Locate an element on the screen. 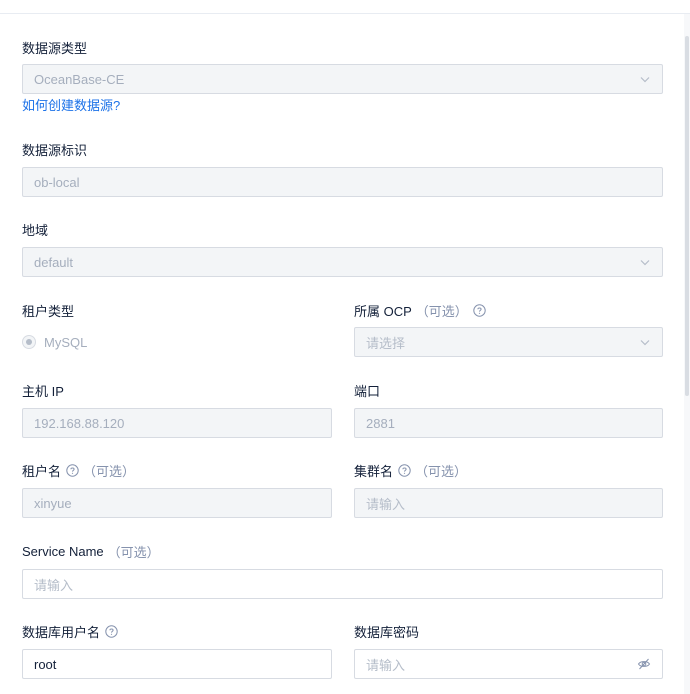  cluster-name-placeholder: 请输入 is located at coordinates (386, 504).